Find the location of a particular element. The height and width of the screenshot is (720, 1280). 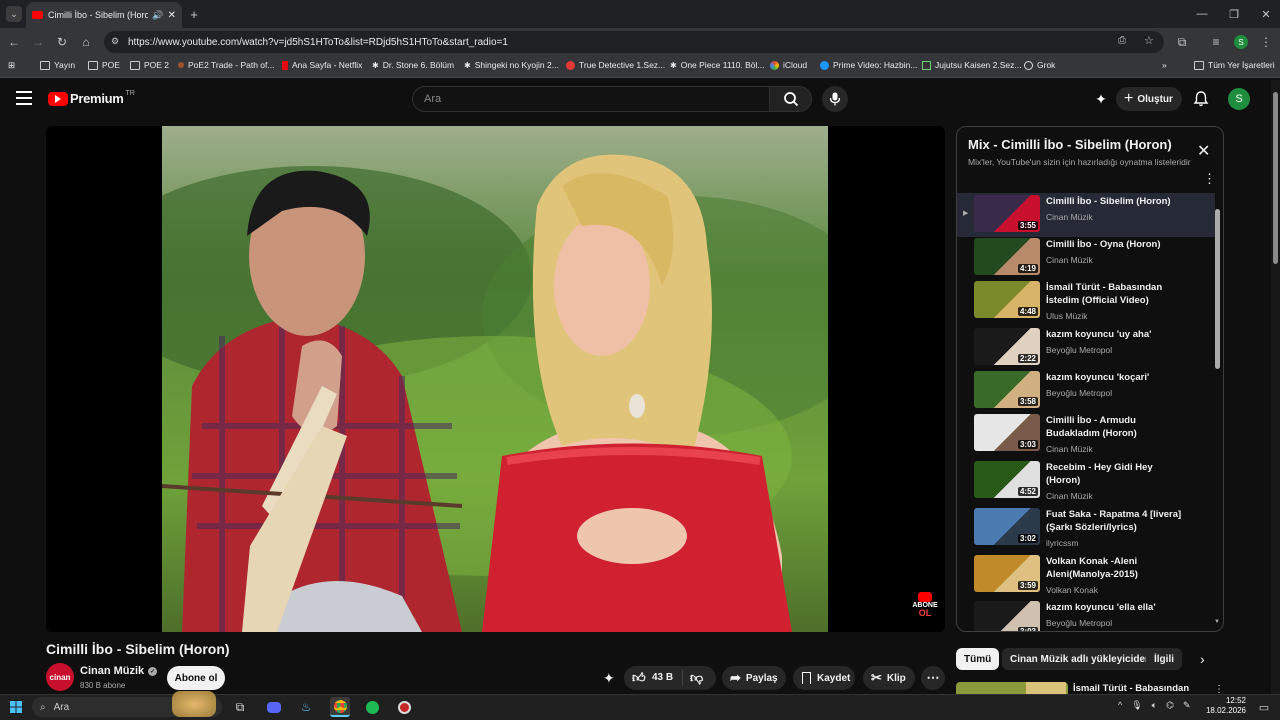

channel-avatar: cinan is located at coordinates (60, 677).